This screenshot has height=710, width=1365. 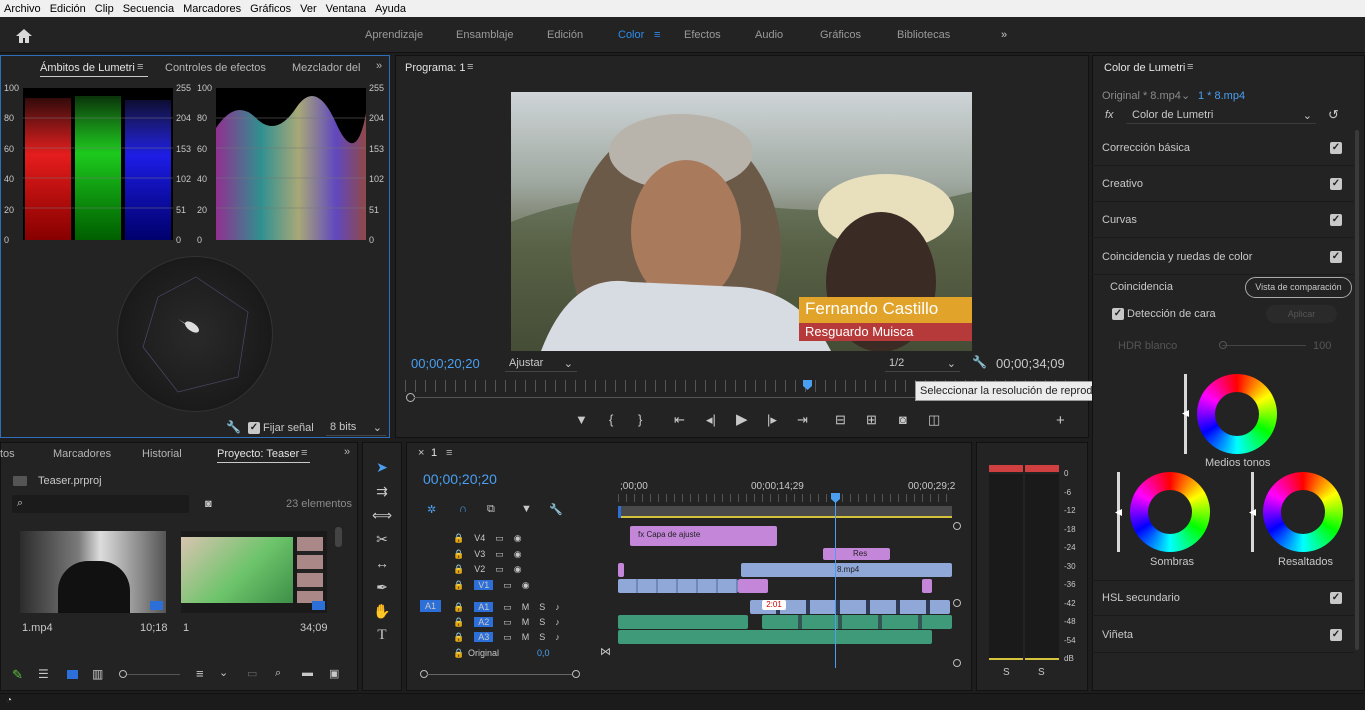 What do you see at coordinates (703, 536) in the screenshot?
I see `clip-adjustment-layer: fx Capa de ajuste` at bounding box center [703, 536].